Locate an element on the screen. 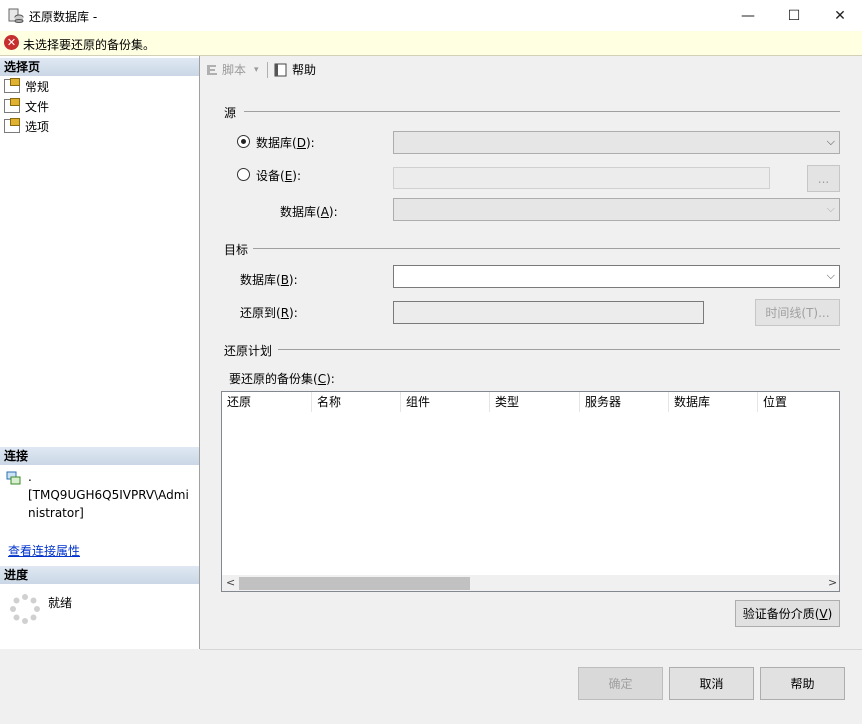 Image resolution: width=865 pixels, height=724 pixels. progress-status: 就绪 is located at coordinates (60, 603).